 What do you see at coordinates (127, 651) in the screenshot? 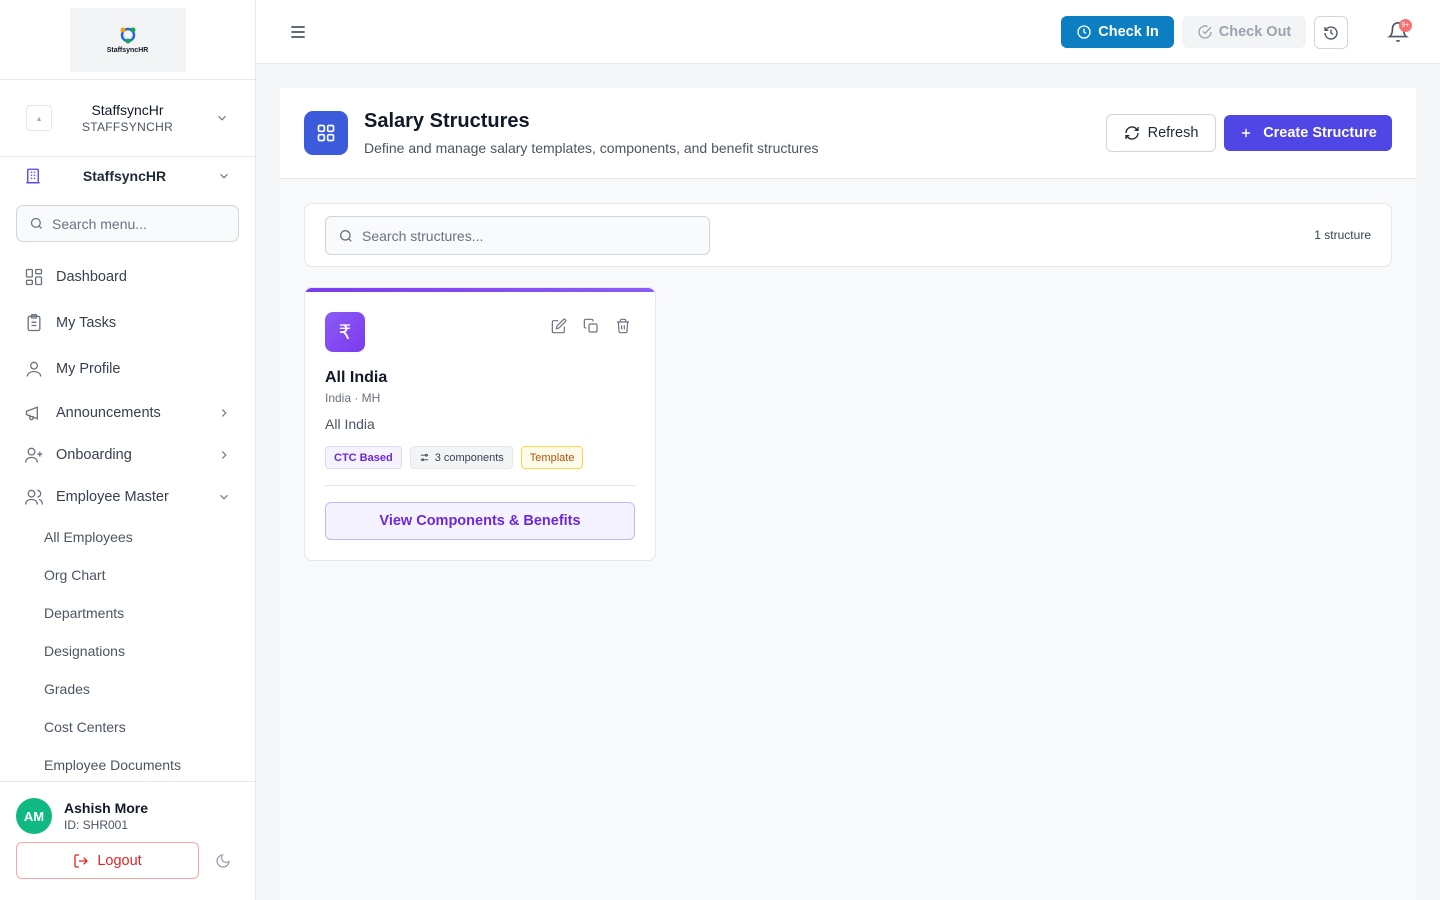
I see `sidebar-subitem-designations: Designations` at bounding box center [127, 651].